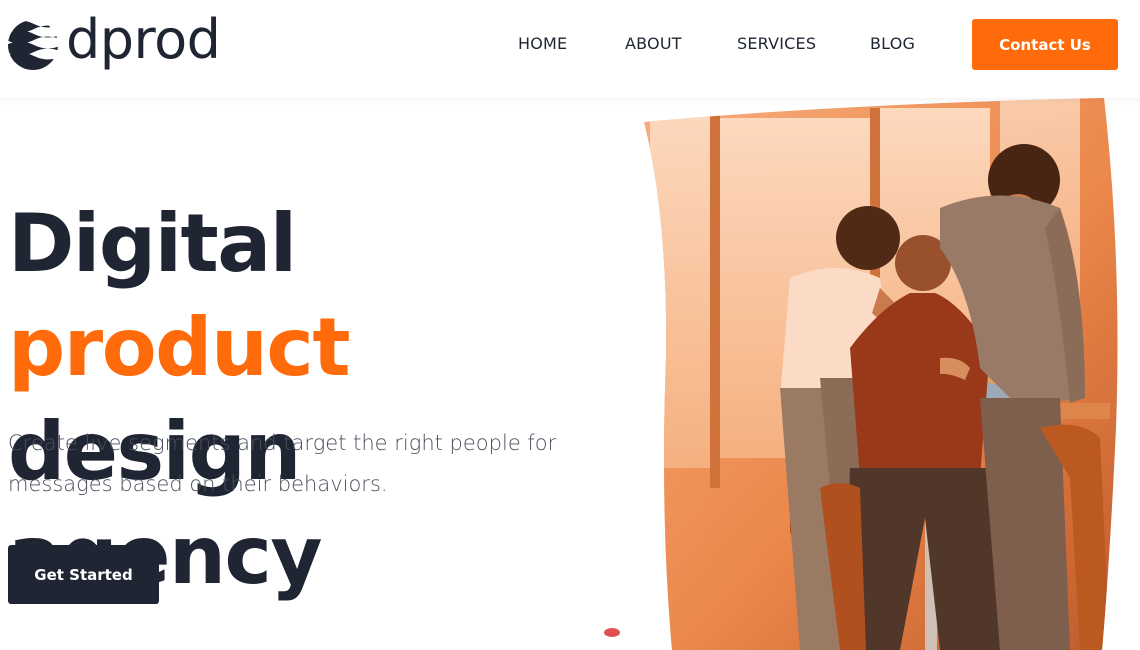 The height and width of the screenshot is (650, 1140). Describe the element at coordinates (179, 347) in the screenshot. I see `hero-title-accent: product` at that location.